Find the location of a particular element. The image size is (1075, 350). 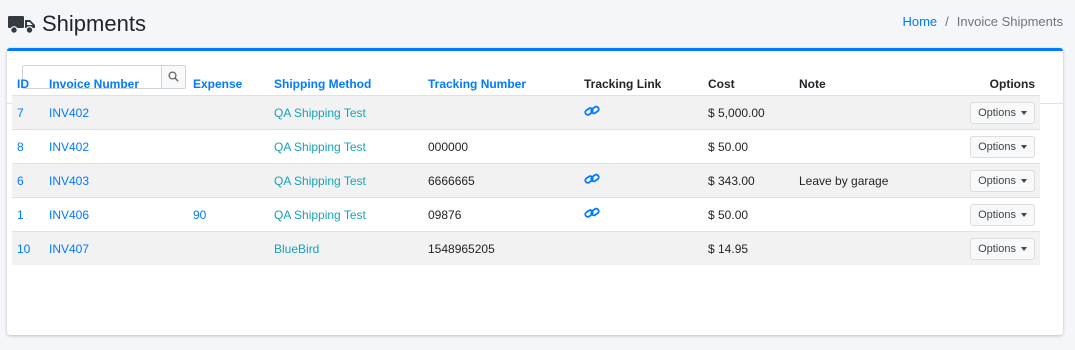

page-heading: Shipments is located at coordinates (94, 23).